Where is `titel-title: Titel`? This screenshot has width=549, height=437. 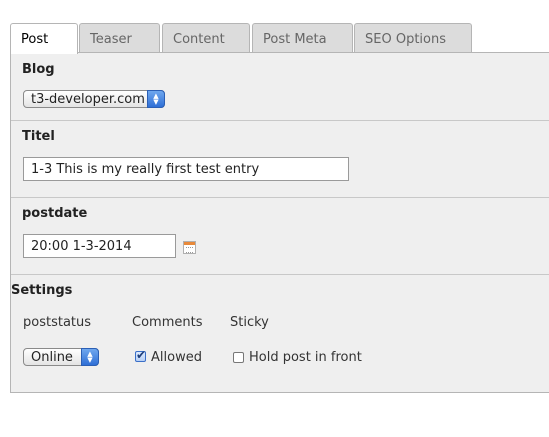
titel-title: Titel is located at coordinates (38, 136).